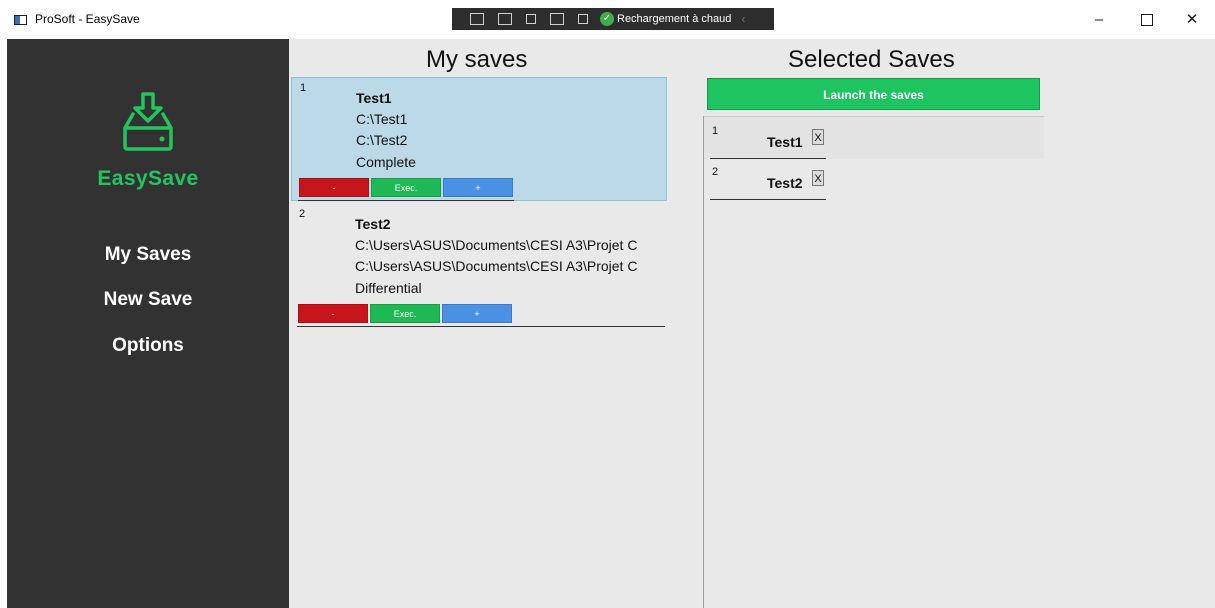  Describe the element at coordinates (874, 137) in the screenshot. I see `selected-save-row: 1 Test1 X` at that location.